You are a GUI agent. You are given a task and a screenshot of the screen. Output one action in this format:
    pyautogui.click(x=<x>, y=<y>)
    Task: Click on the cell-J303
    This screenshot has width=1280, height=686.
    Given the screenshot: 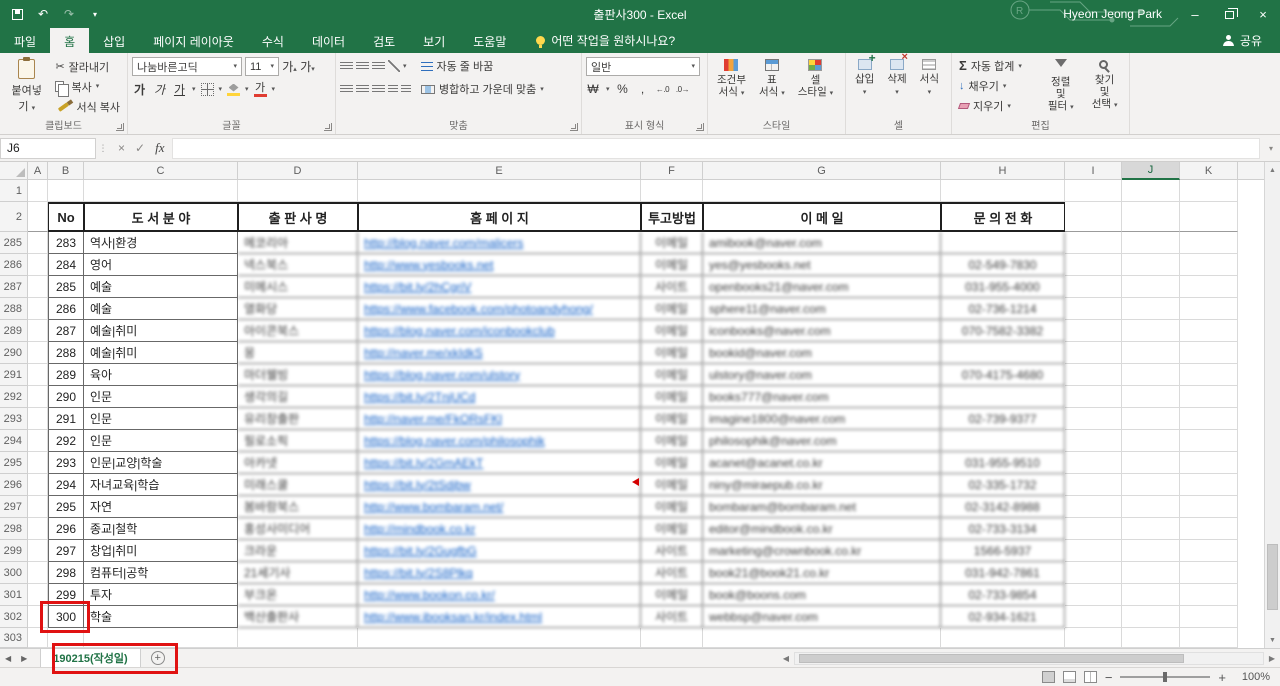 What is the action you would take?
    pyautogui.click(x=1151, y=638)
    